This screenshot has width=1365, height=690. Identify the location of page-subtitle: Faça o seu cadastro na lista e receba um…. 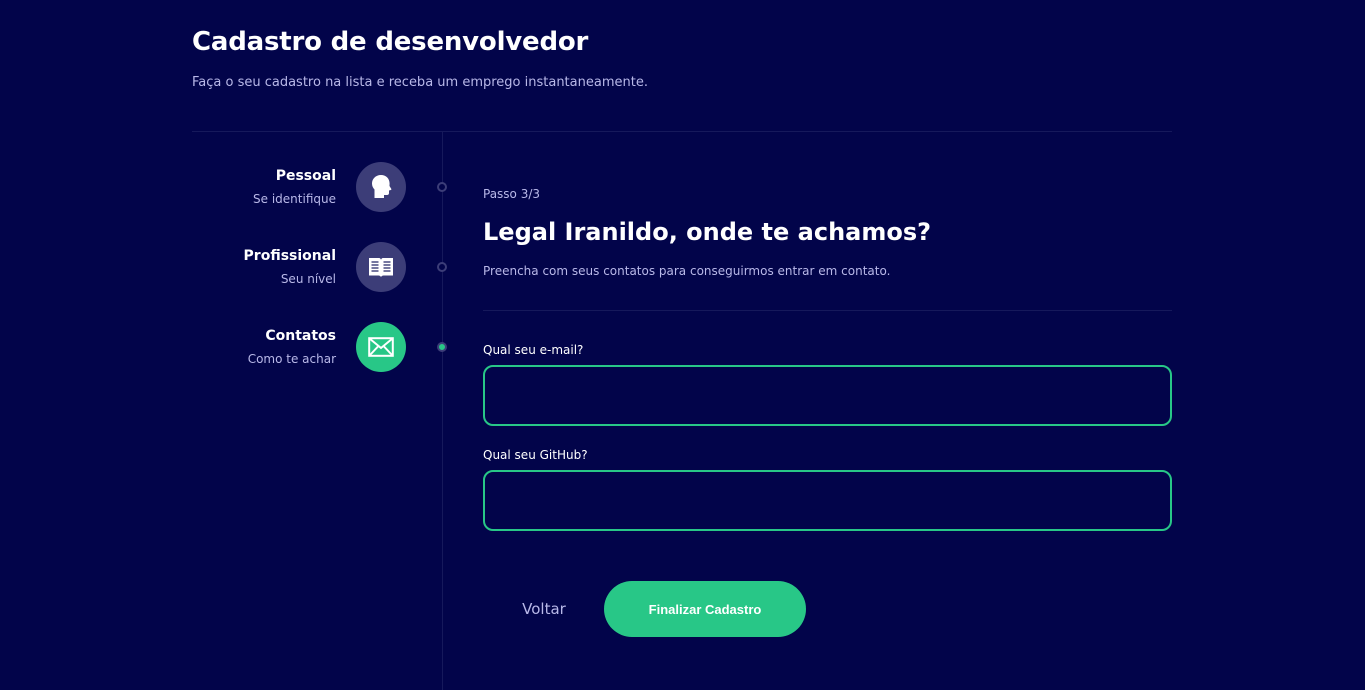
(420, 82).